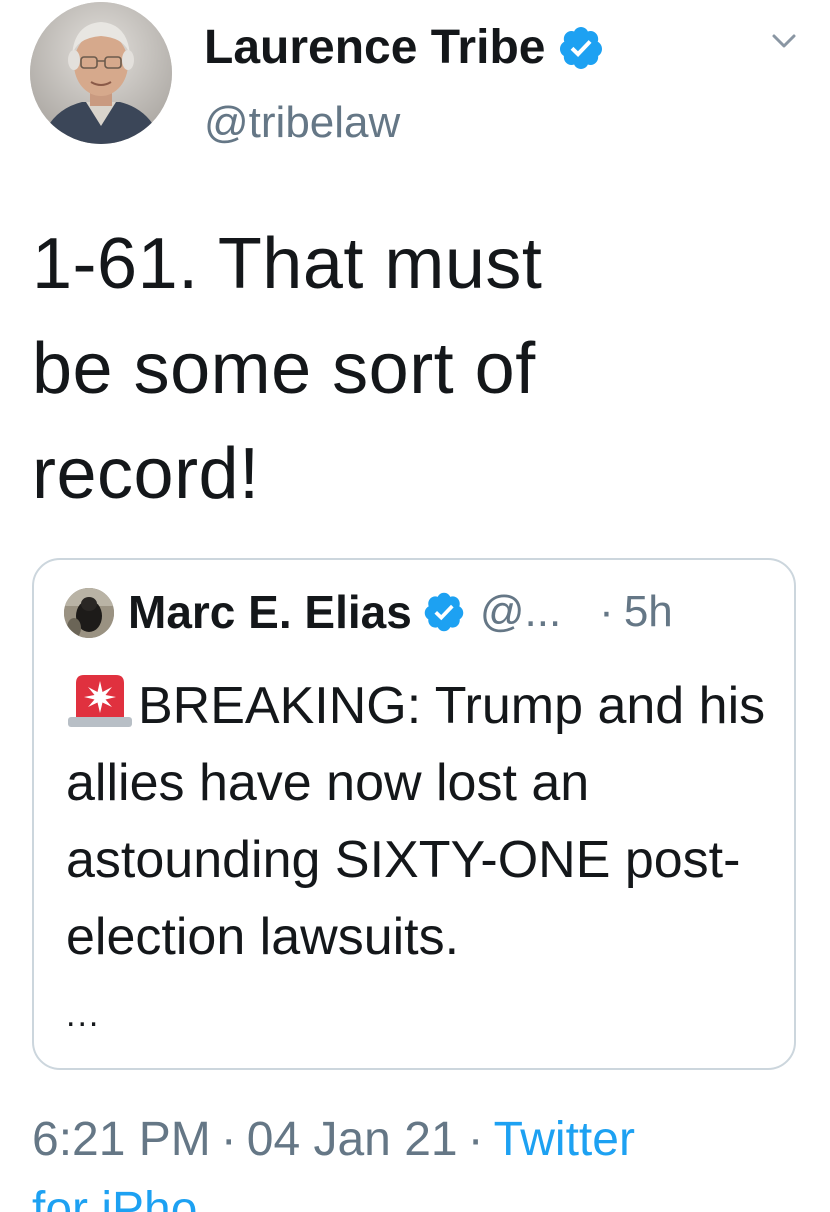  Describe the element at coordinates (101, 73) in the screenshot. I see `author-avatar` at that location.